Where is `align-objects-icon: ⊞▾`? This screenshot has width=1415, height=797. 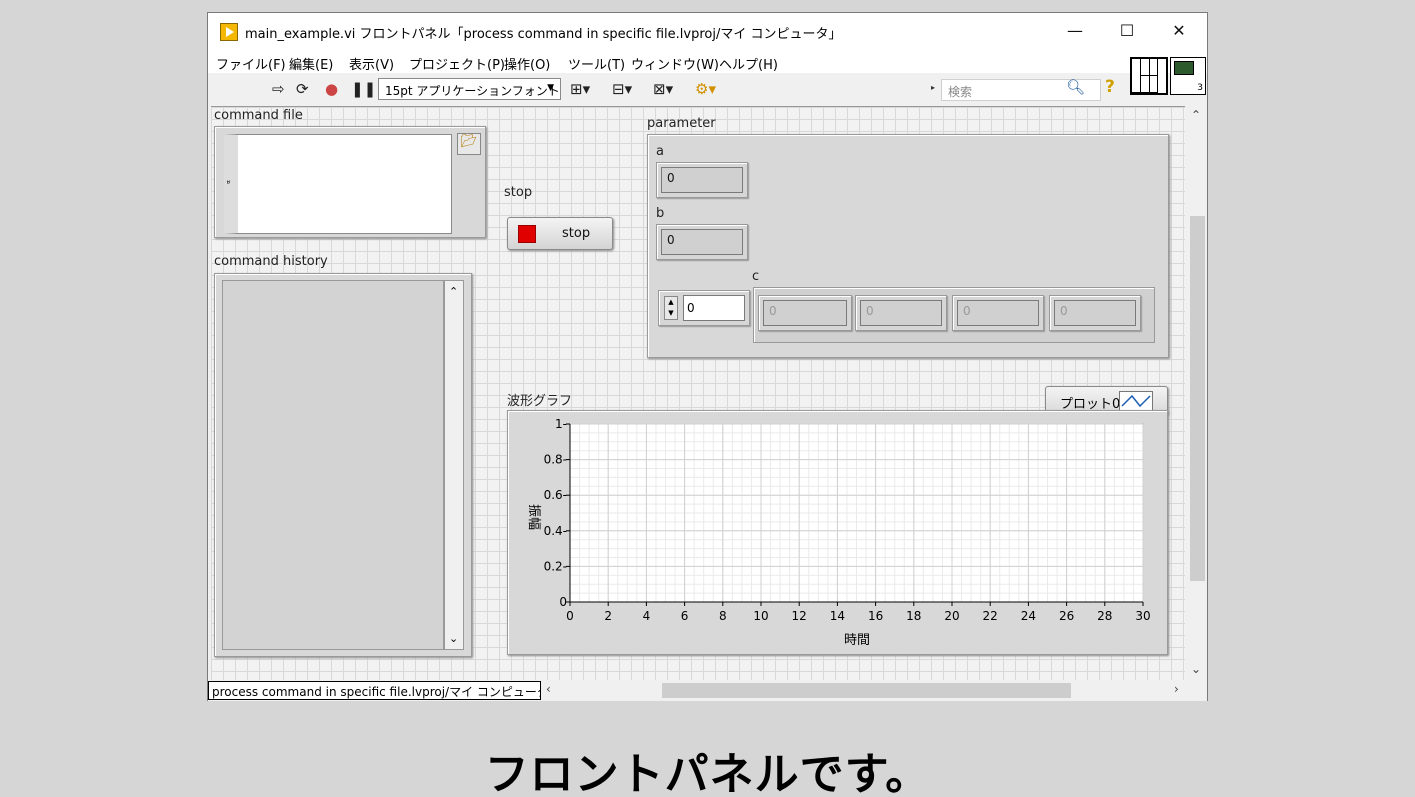 align-objects-icon: ⊞▾ is located at coordinates (580, 89).